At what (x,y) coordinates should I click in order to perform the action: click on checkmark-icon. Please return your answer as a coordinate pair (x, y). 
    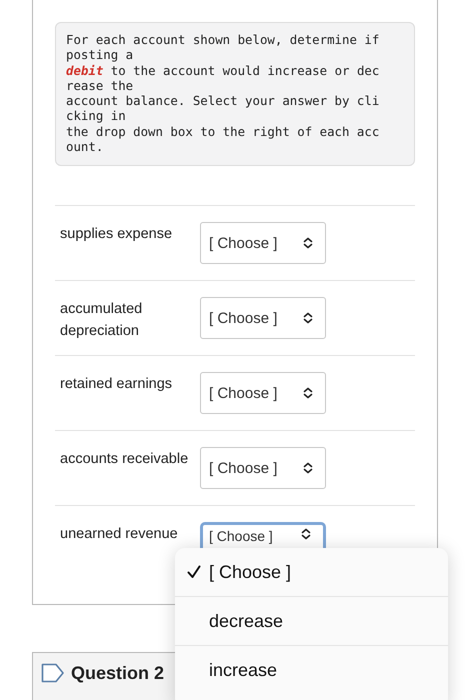
    Looking at the image, I should click on (194, 572).